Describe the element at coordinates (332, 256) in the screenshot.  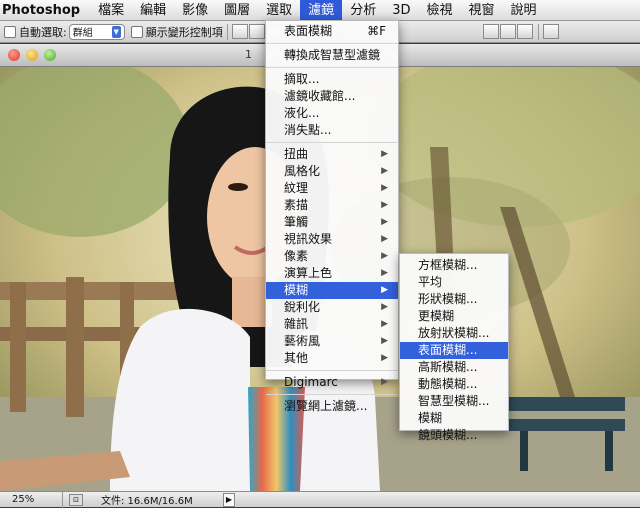
I see `submenu-pixelate: 像素 ▶` at that location.